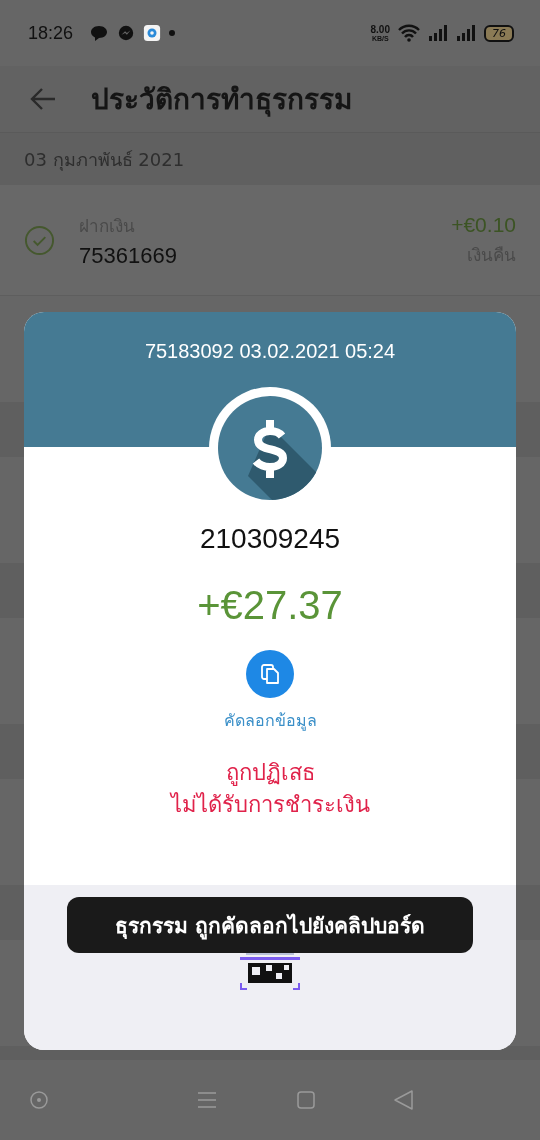  Describe the element at coordinates (172, 33) in the screenshot. I see `dot-icon` at that location.